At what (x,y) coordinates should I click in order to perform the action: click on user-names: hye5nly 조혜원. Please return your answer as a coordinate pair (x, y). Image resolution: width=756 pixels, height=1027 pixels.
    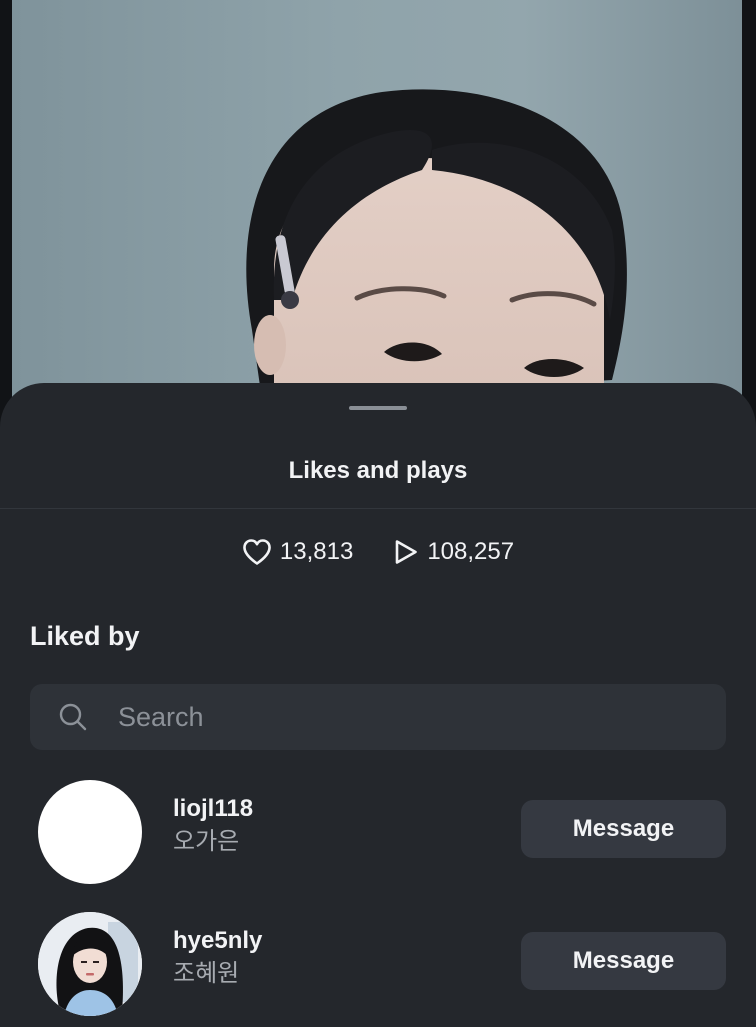
    Looking at the image, I should click on (217, 958).